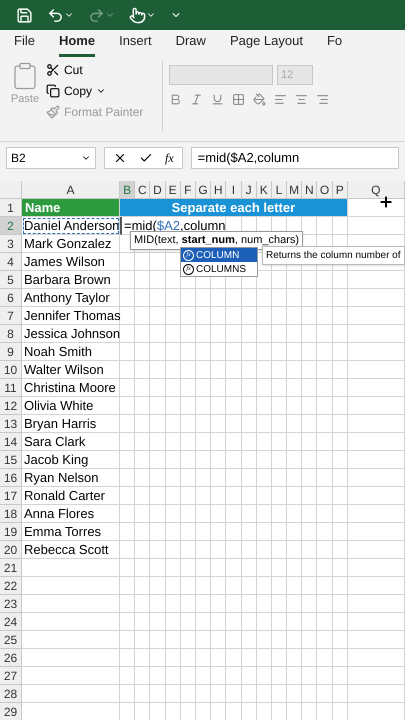 The width and height of the screenshot is (405, 720). What do you see at coordinates (11, 711) in the screenshot?
I see `row-number: 29` at bounding box center [11, 711].